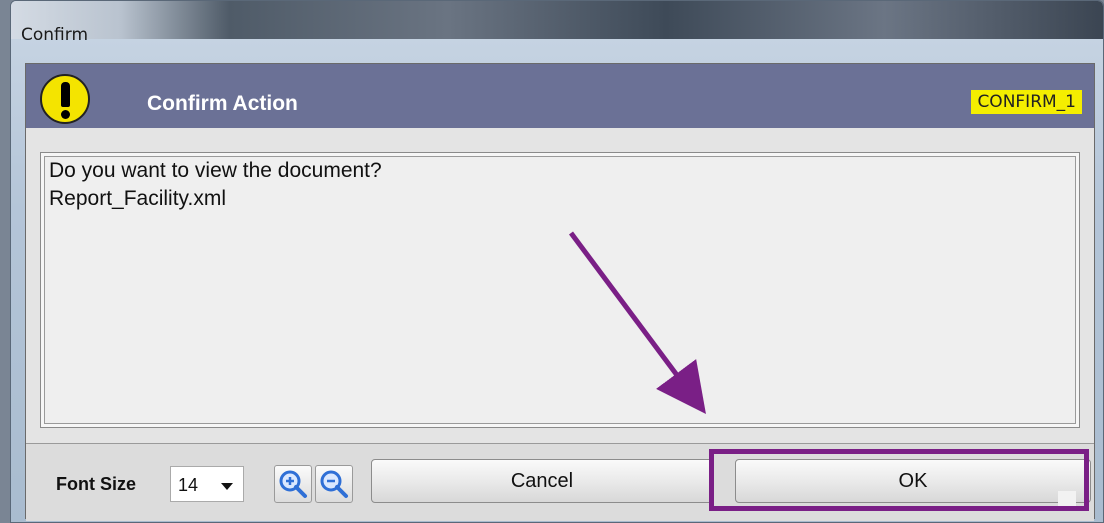 This screenshot has height=523, width=1104. I want to click on zoom-out-icon, so click(334, 484).